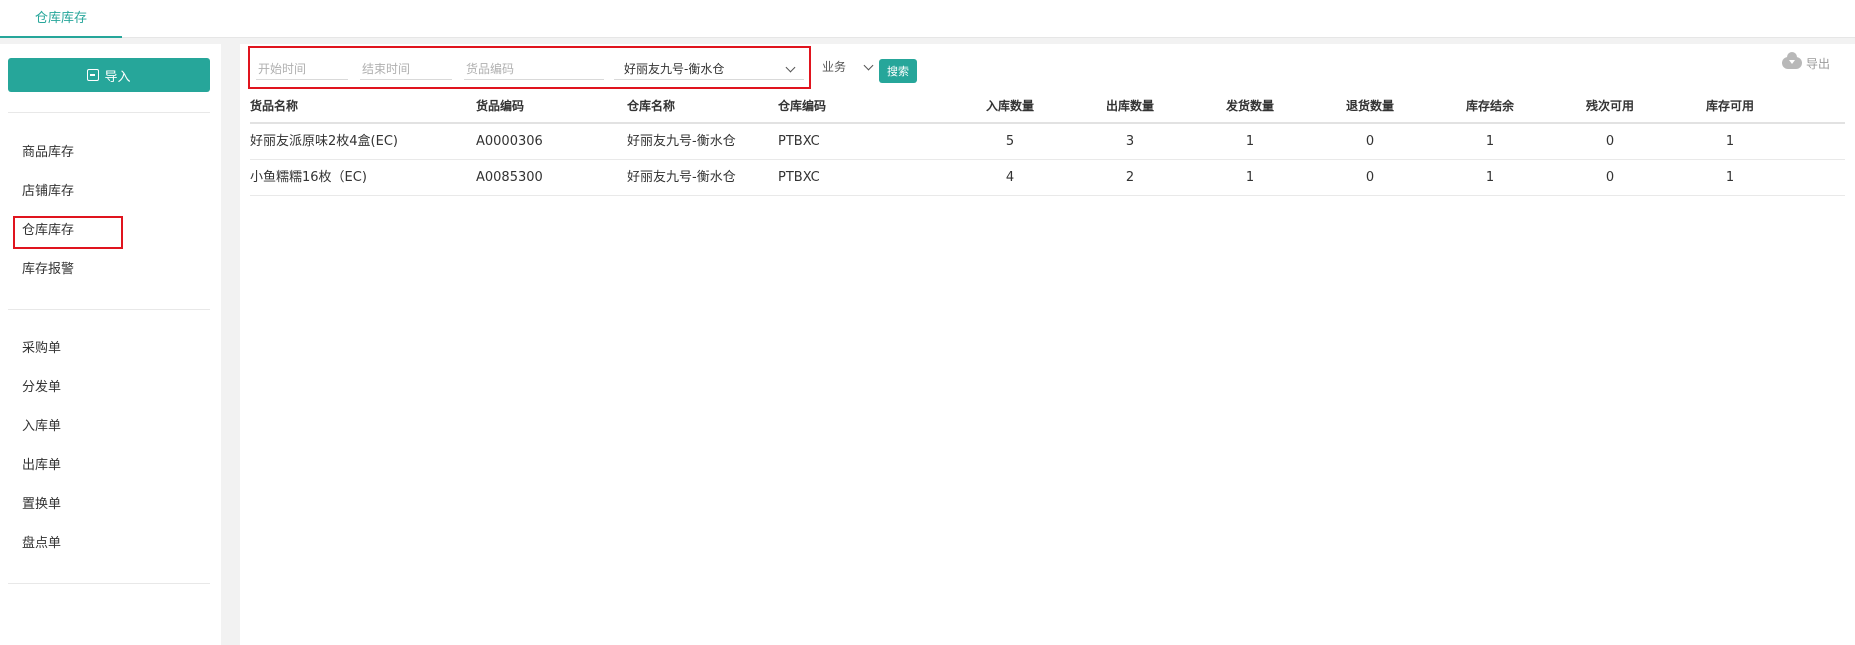  What do you see at coordinates (324, 141) in the screenshot?
I see `cell-product-name: 好丽友派原味2枚4盒(EC)` at bounding box center [324, 141].